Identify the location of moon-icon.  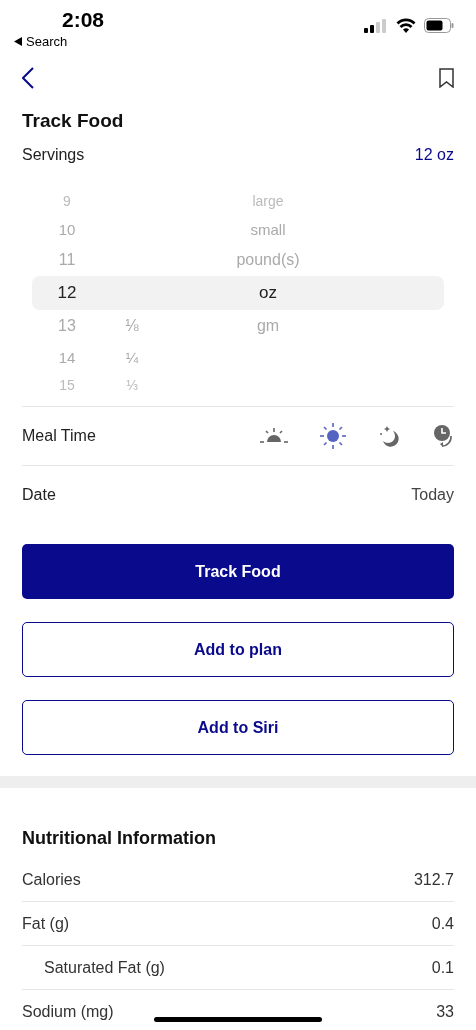
(389, 436).